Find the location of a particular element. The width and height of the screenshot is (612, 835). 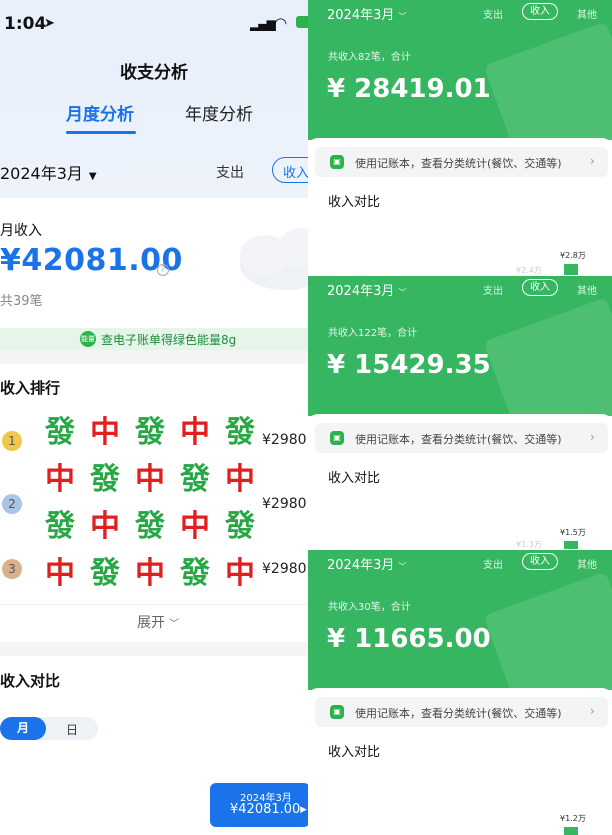

expand-button: 展开 ﹀ is located at coordinates (158, 622).